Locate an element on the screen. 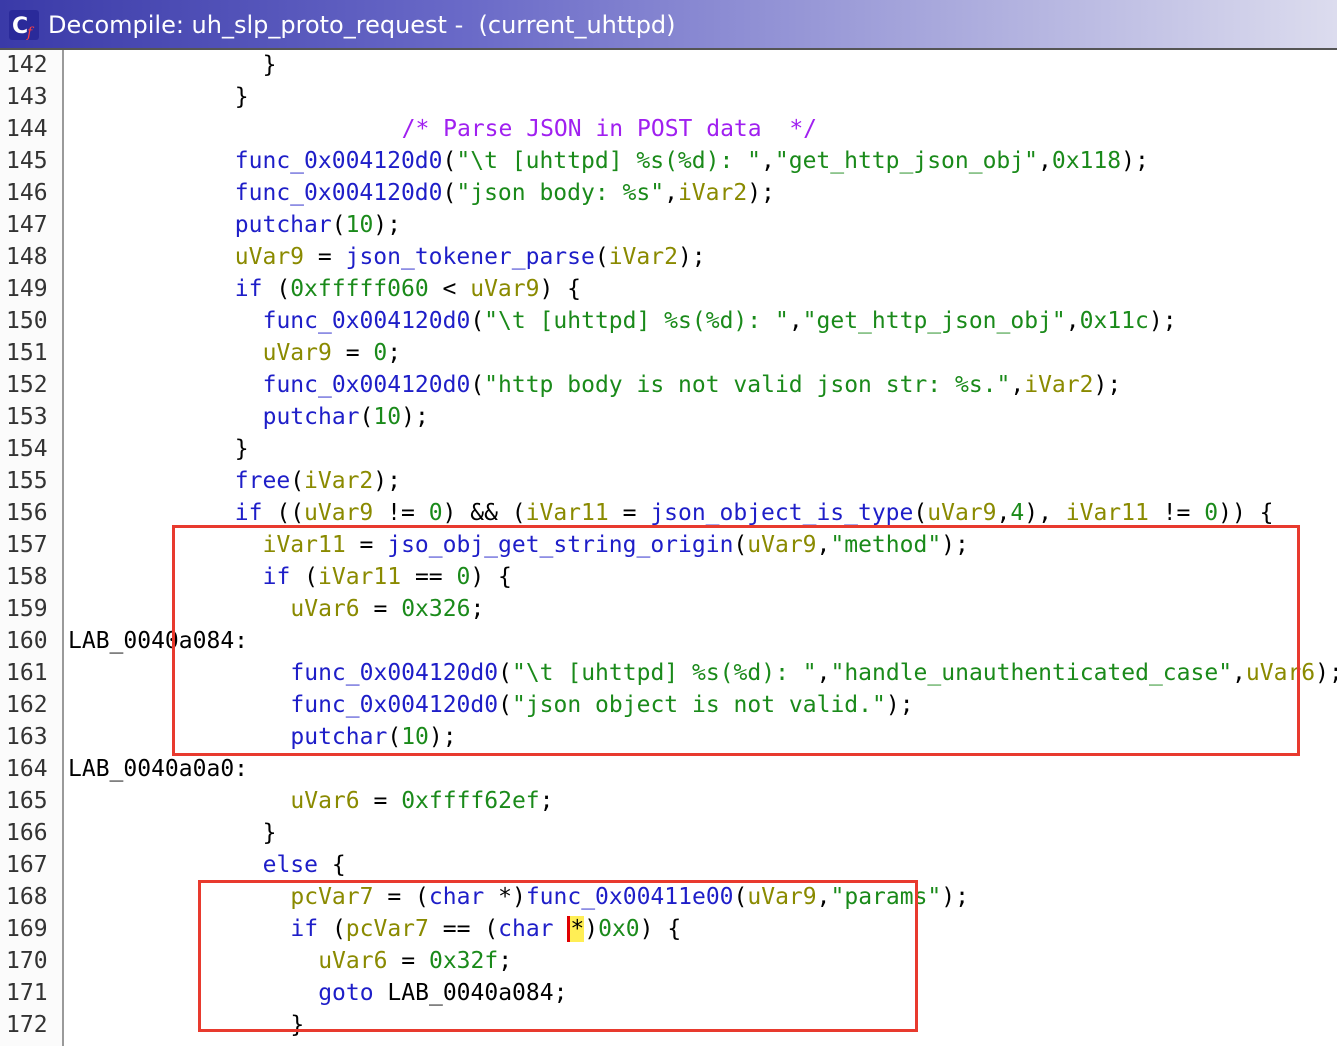  code-line: 149 if (0xfffff060 < uVar9) { is located at coordinates (668, 289).